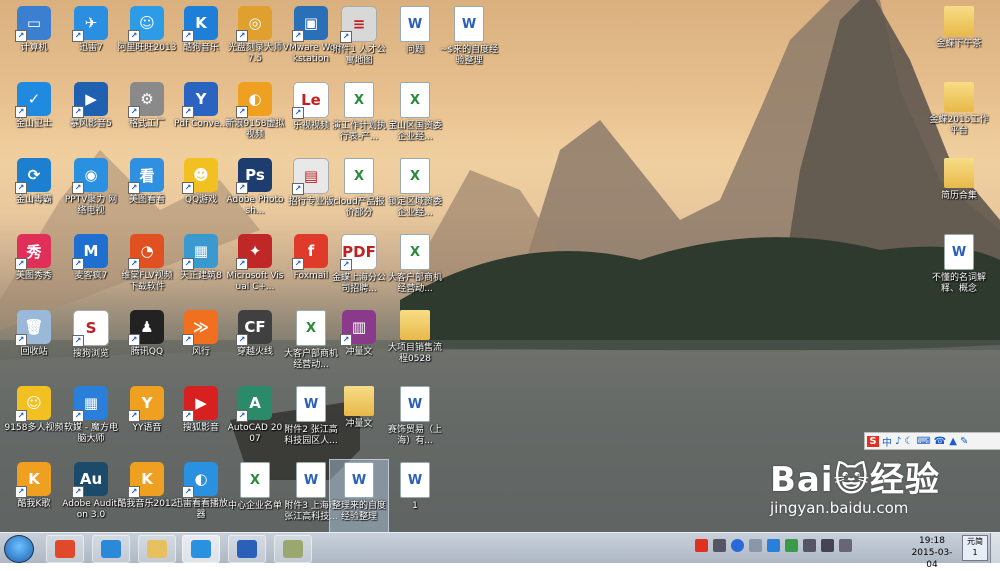  I want to click on desktop-icon: ☻ ↗ QQ游戏, so click(201, 194).